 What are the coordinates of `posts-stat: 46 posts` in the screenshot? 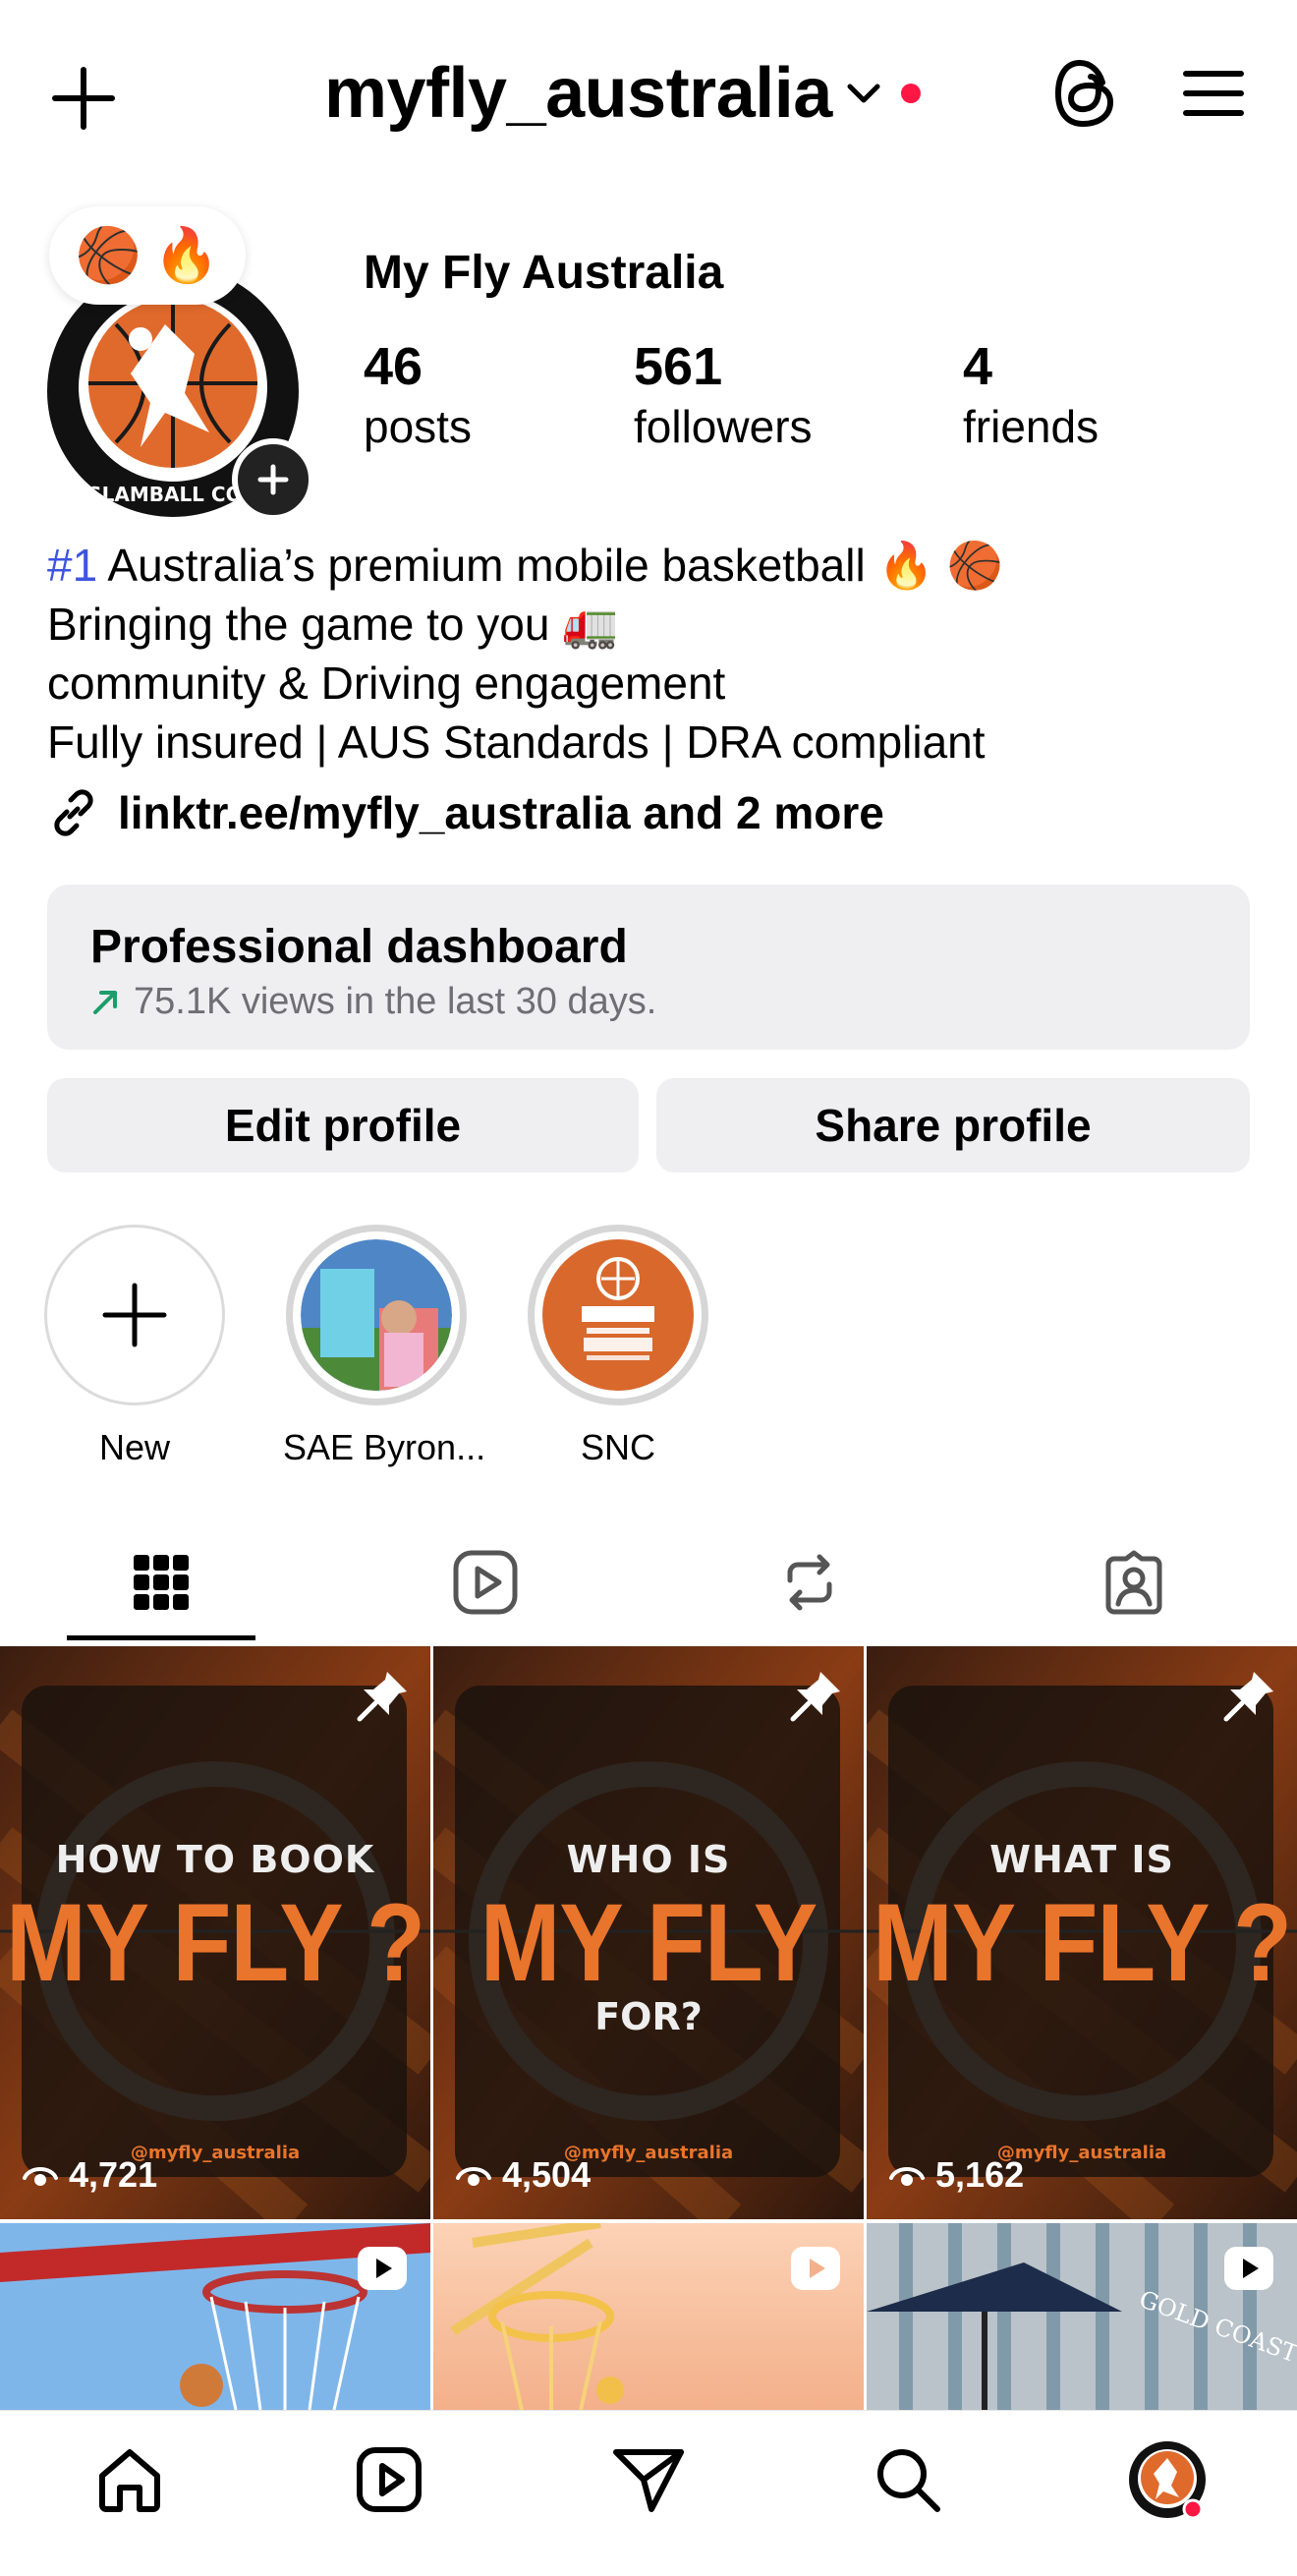 It's located at (418, 396).